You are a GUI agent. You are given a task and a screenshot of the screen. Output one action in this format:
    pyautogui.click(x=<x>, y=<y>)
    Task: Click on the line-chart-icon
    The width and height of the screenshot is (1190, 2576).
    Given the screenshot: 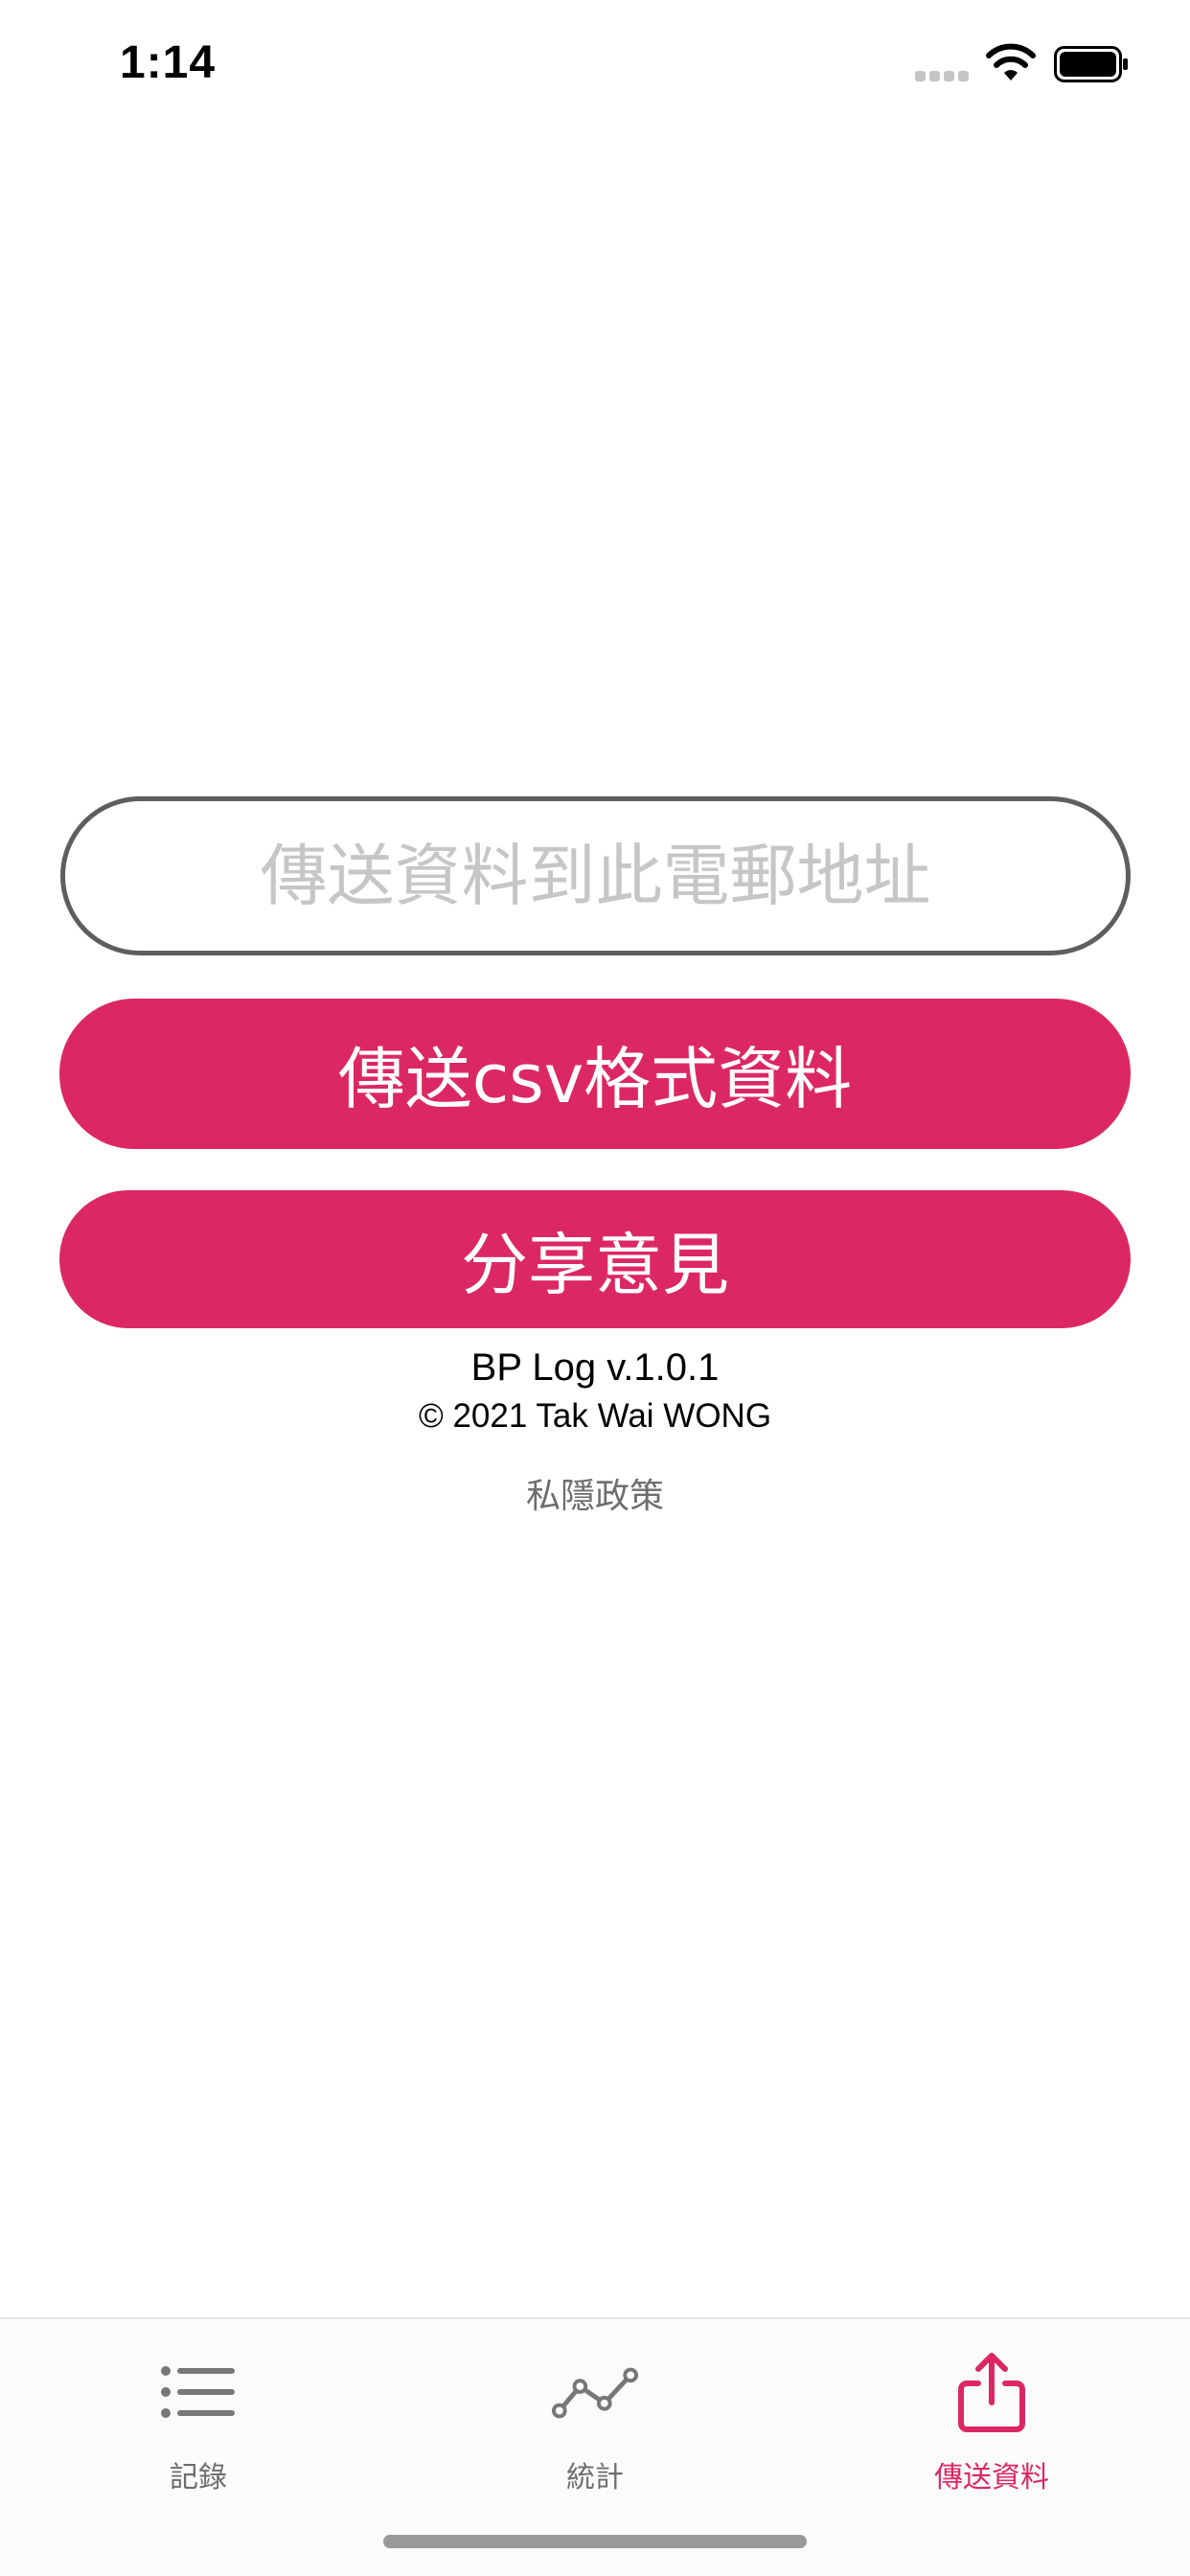 What is the action you would take?
    pyautogui.click(x=595, y=2392)
    